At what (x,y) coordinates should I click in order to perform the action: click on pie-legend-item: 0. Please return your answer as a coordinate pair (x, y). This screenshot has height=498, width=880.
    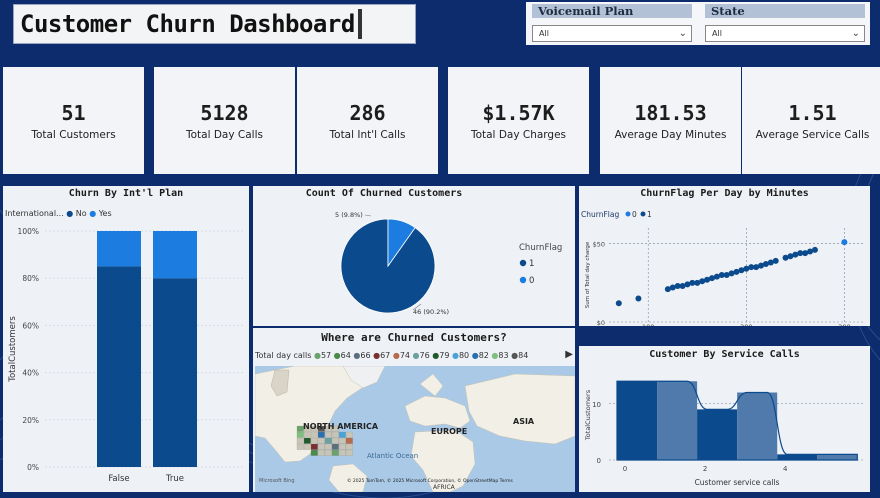
    Looking at the image, I should click on (531, 281).